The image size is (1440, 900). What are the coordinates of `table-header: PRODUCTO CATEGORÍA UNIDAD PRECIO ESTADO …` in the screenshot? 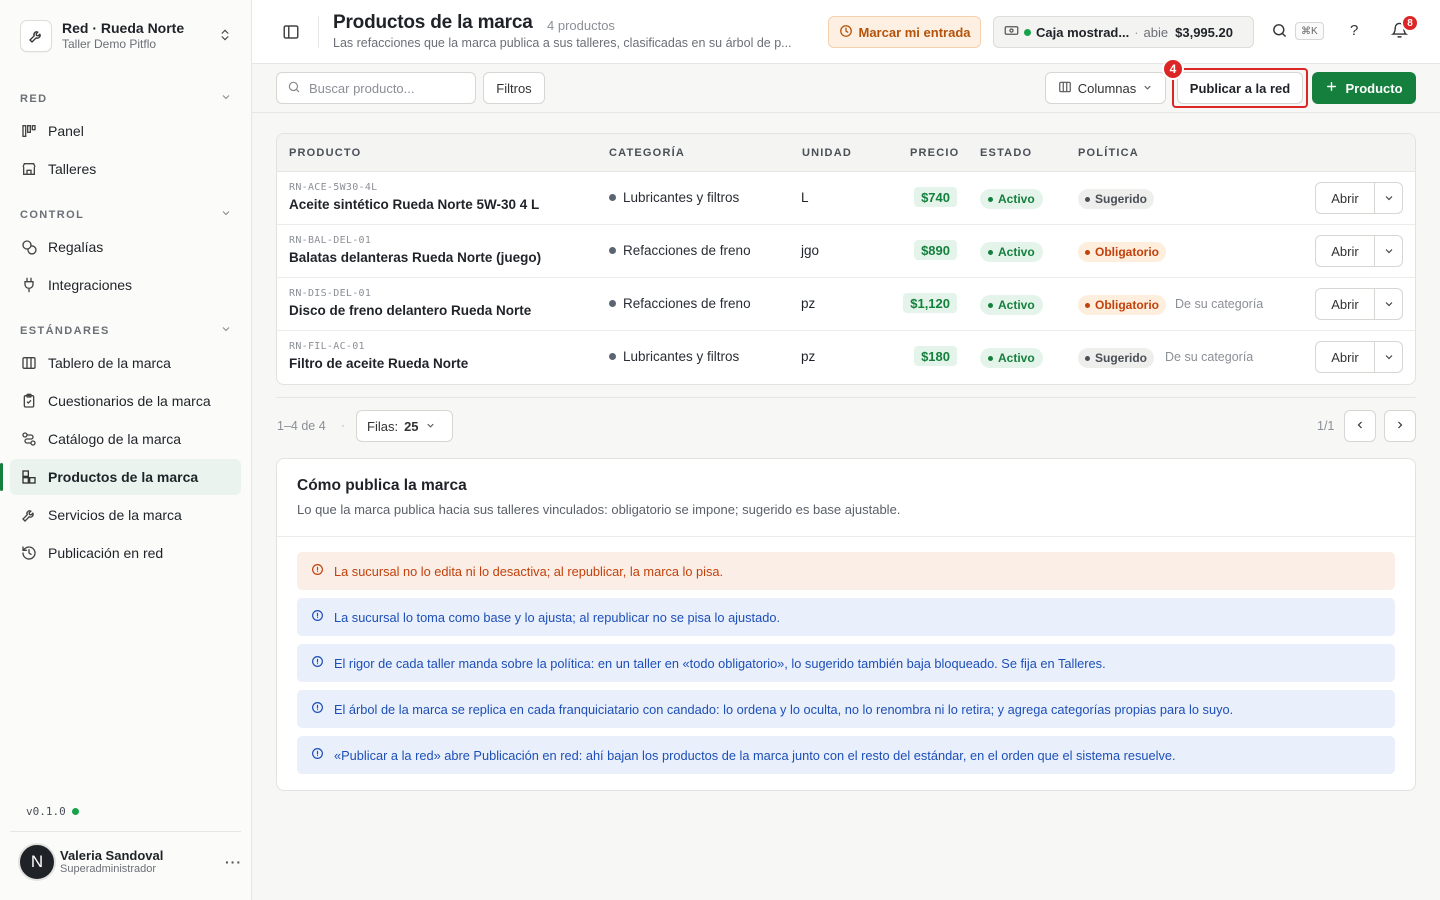 It's located at (846, 153).